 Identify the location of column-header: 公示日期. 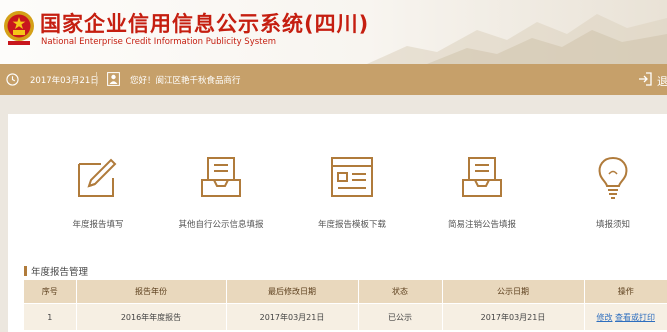
(512, 292).